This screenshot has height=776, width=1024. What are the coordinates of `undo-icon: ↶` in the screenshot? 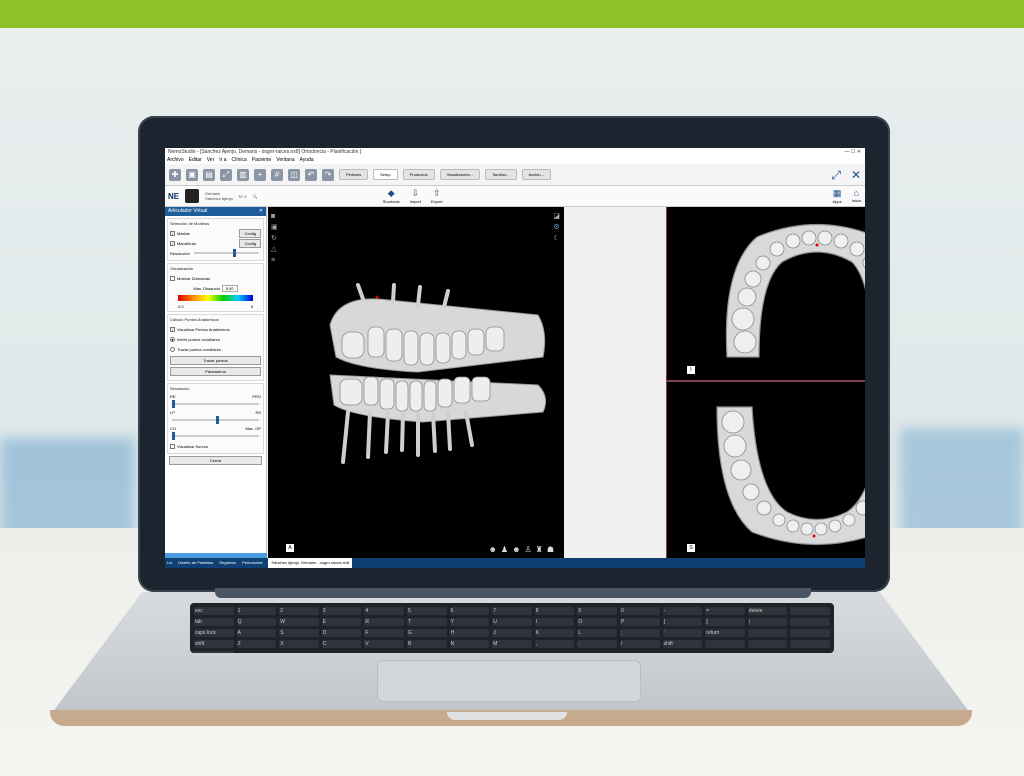 It's located at (311, 174).